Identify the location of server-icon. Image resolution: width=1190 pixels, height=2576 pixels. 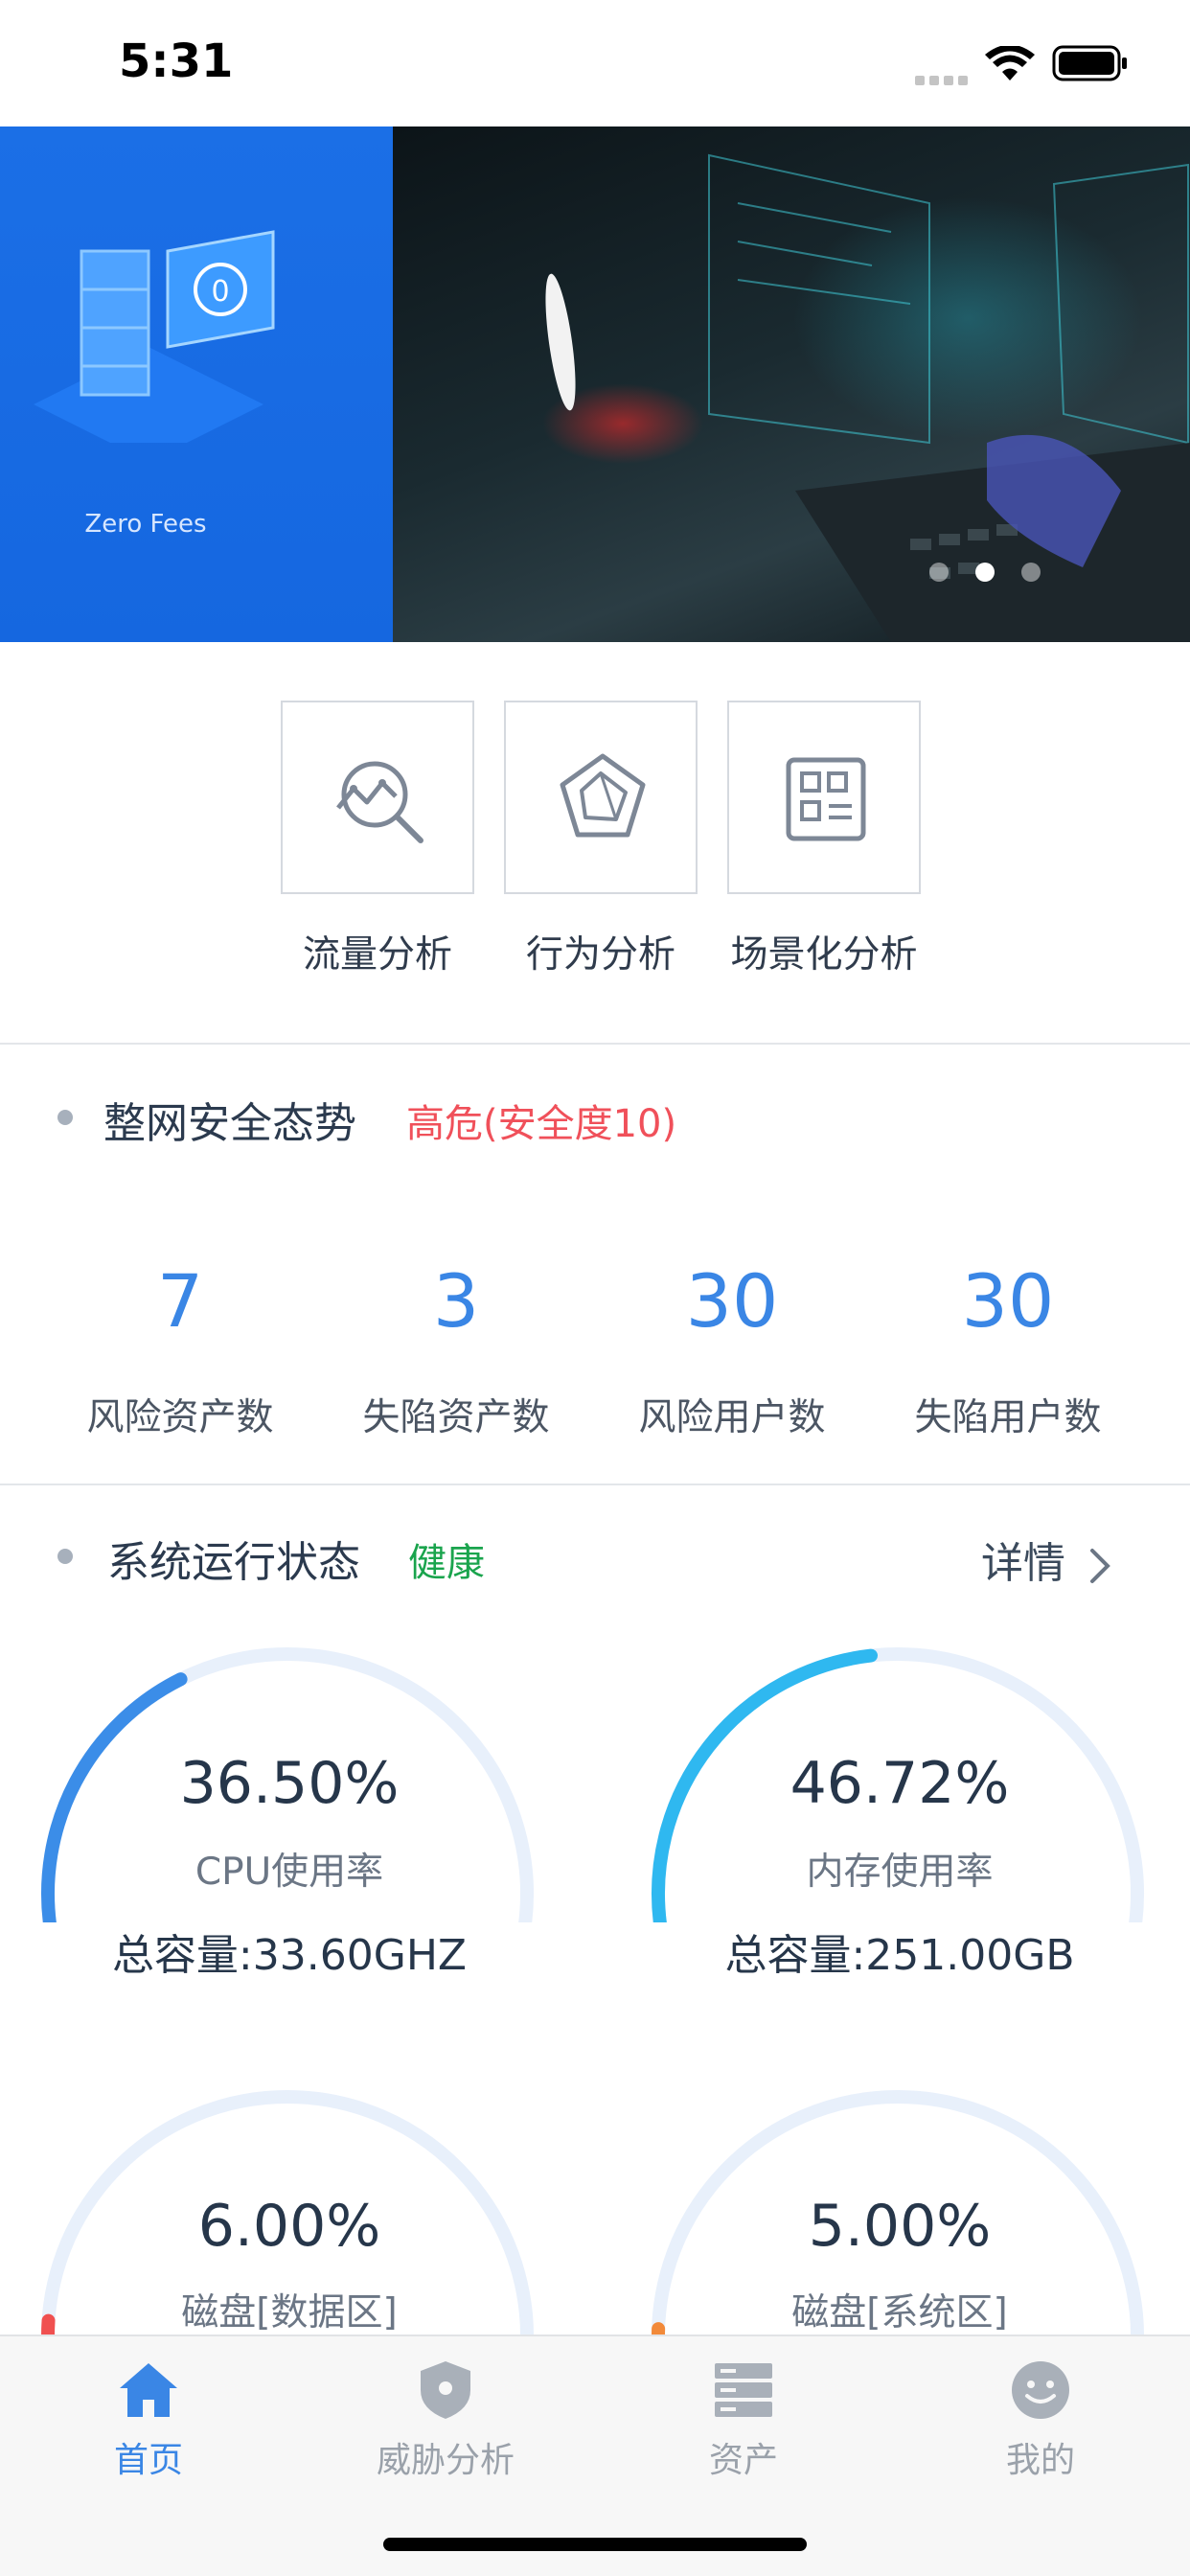
(744, 2390).